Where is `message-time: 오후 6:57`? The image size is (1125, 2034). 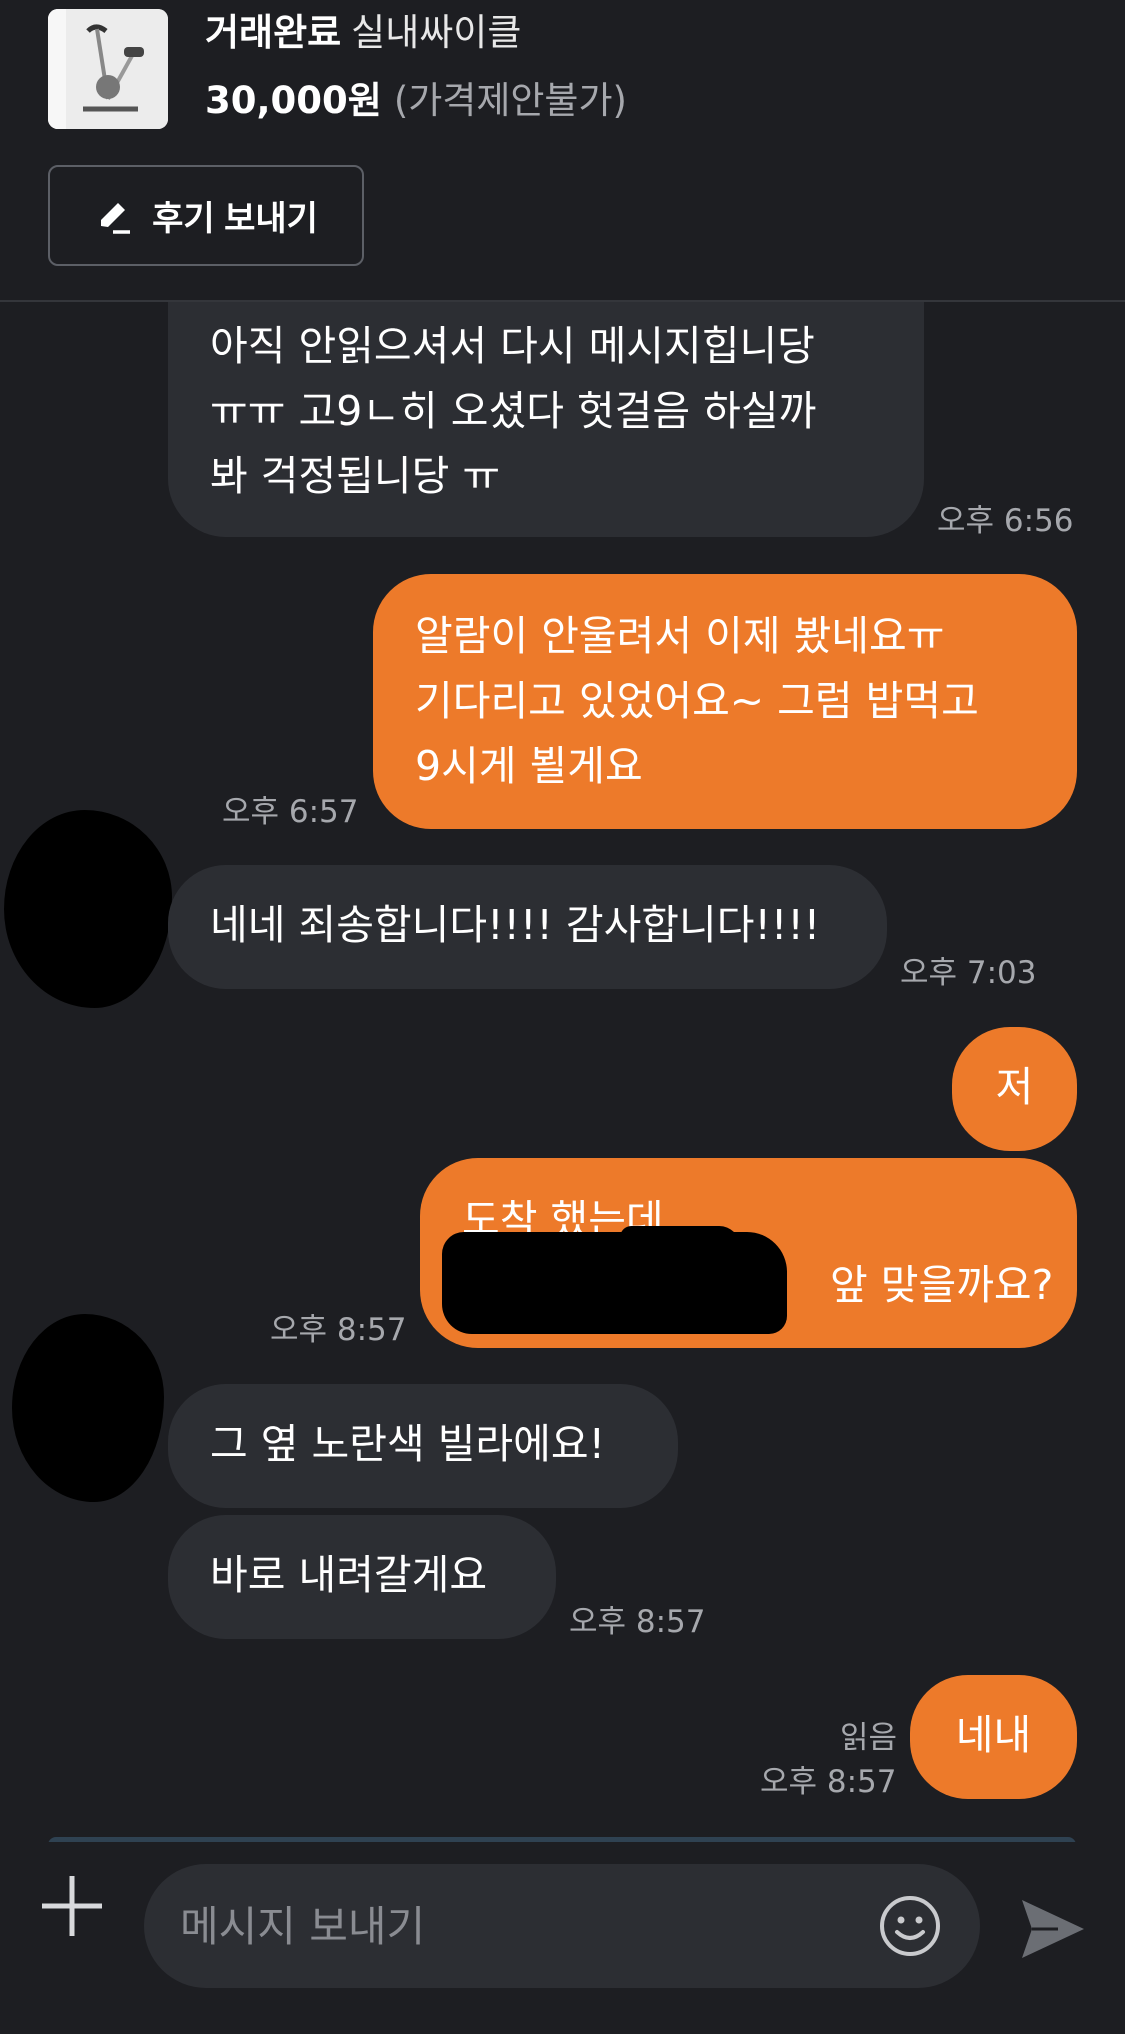 message-time: 오후 6:57 is located at coordinates (290, 812).